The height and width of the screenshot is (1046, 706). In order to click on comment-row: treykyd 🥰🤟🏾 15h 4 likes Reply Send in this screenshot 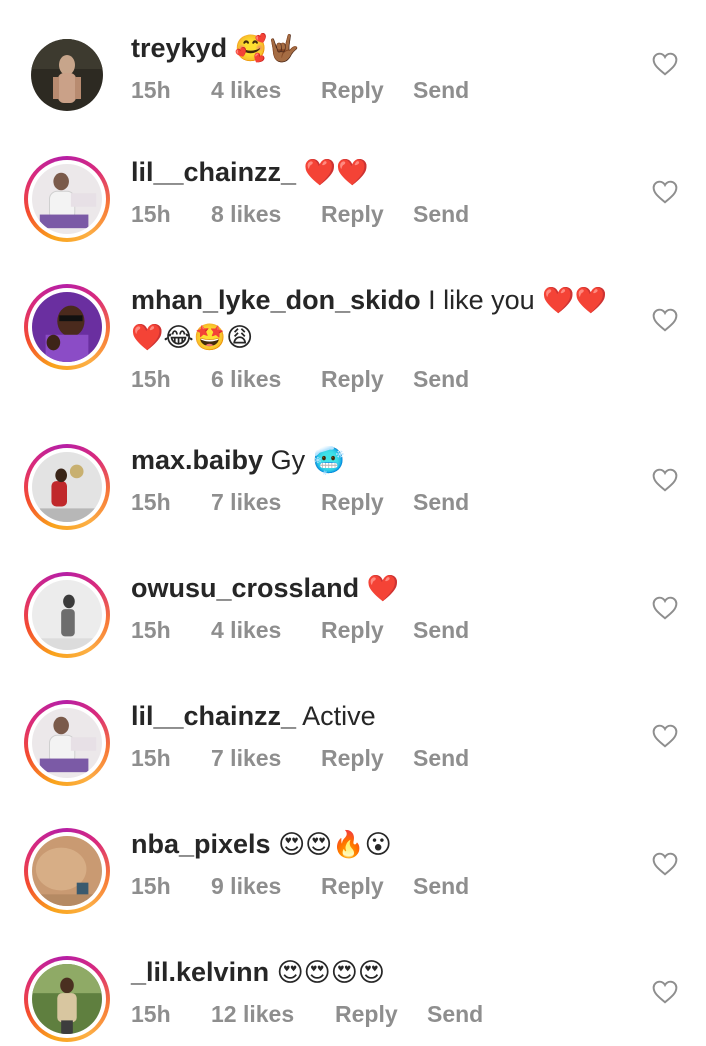, I will do `click(353, 88)`.